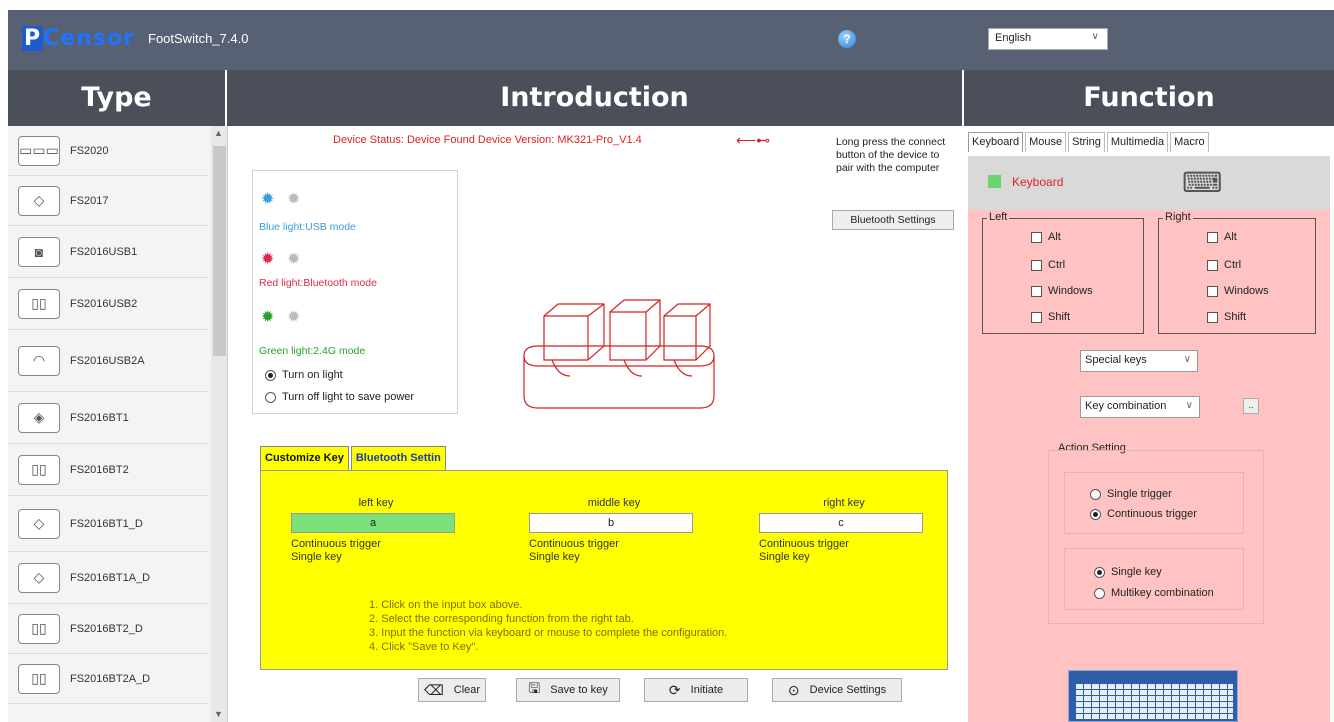  I want to click on multikey-combination-radio: Multikey combination, so click(1154, 593).